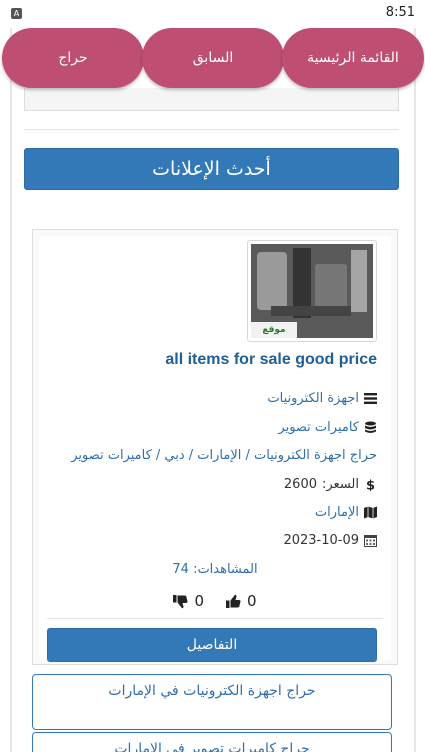 This screenshot has height=752, width=425. I want to click on ad-subcategory-row: كاميرات تصوير, so click(327, 427).